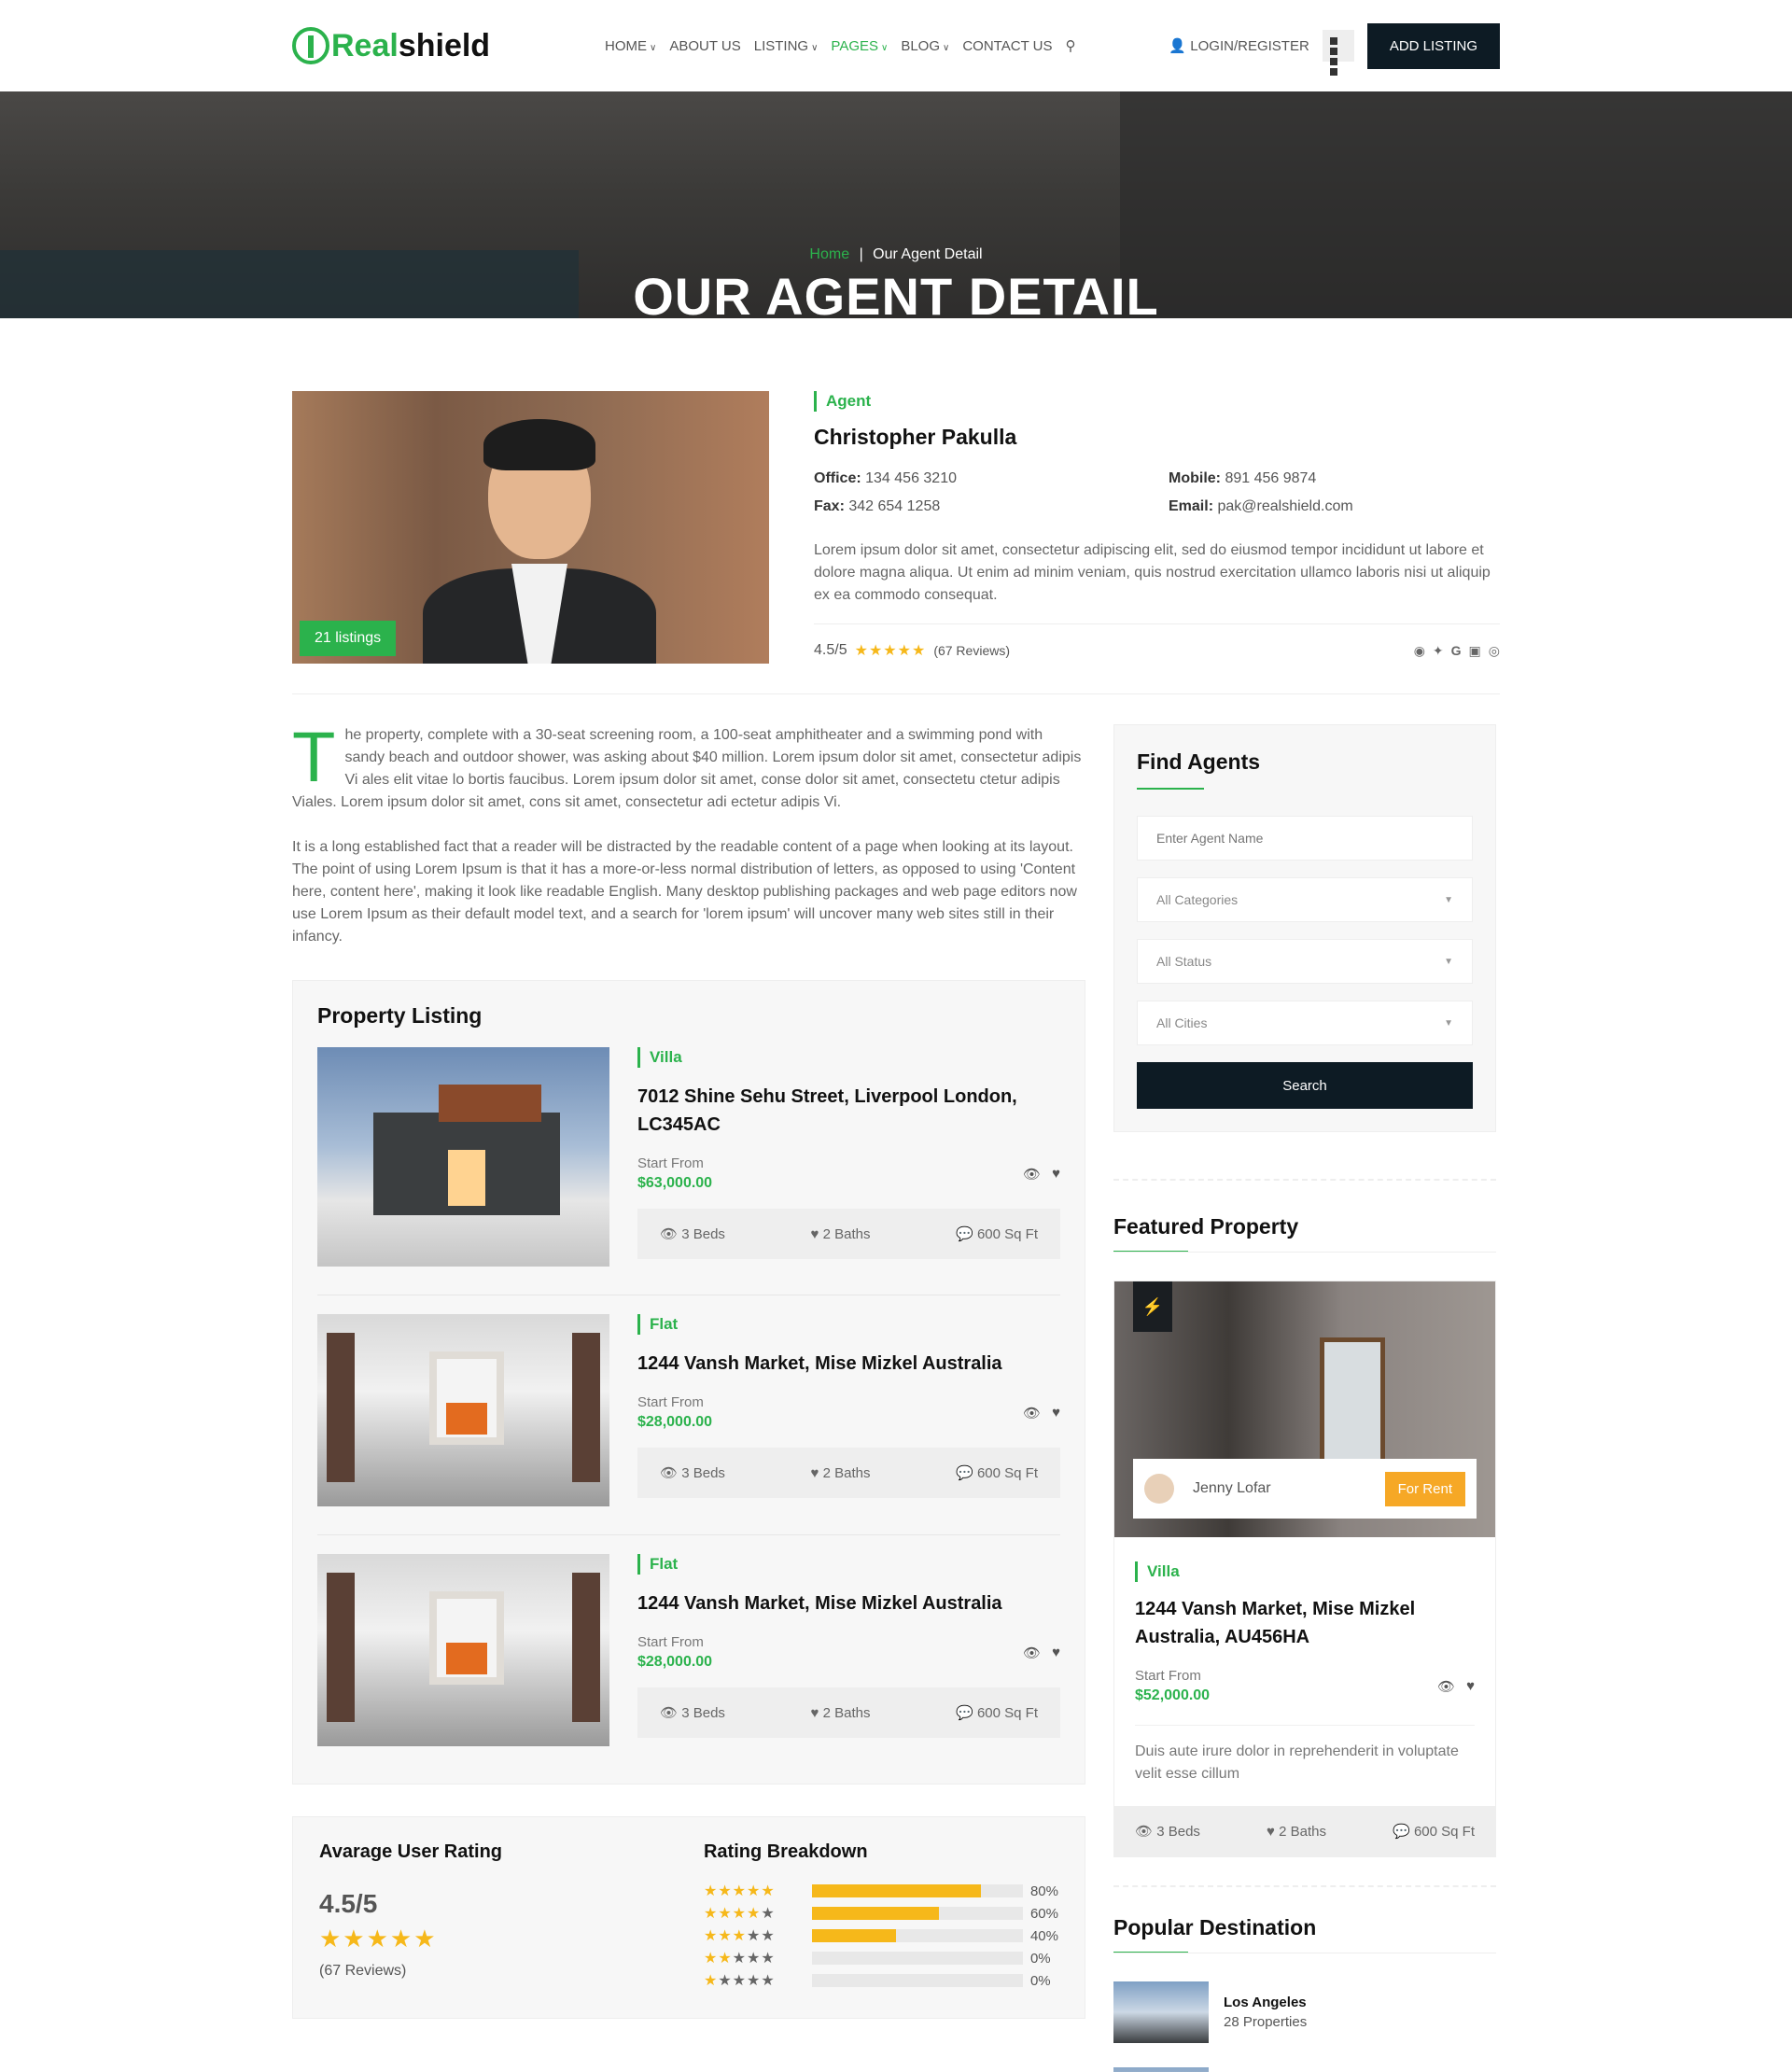 The height and width of the screenshot is (2072, 1792). What do you see at coordinates (972, 650) in the screenshot?
I see `agent-review-count: (67 Reviews)` at bounding box center [972, 650].